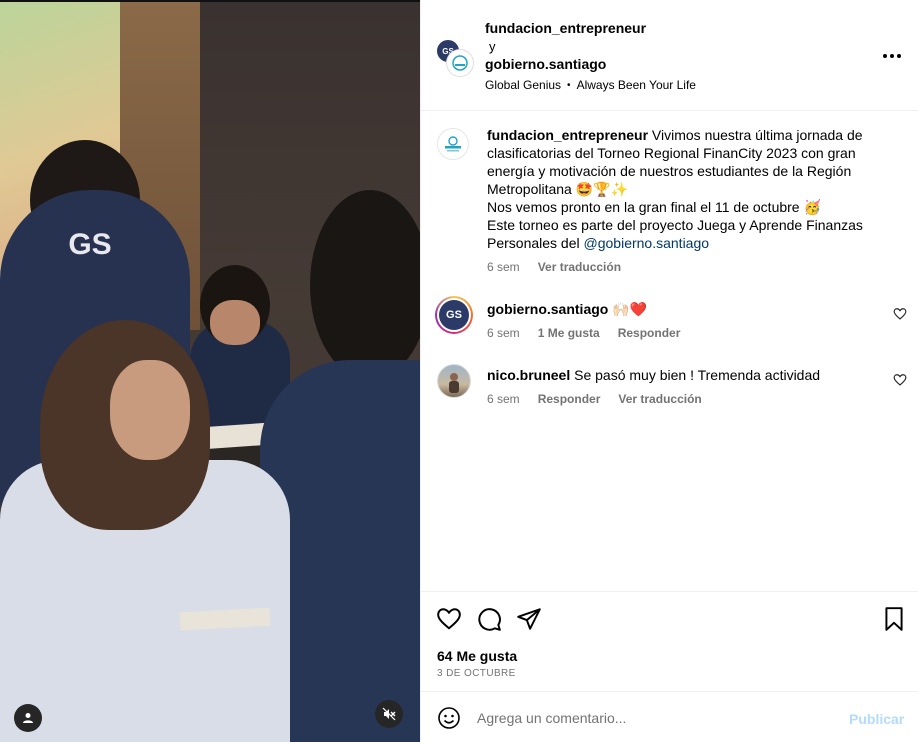 This screenshot has height=742, width=918. Describe the element at coordinates (449, 718) in the screenshot. I see `emoji-icon` at that location.